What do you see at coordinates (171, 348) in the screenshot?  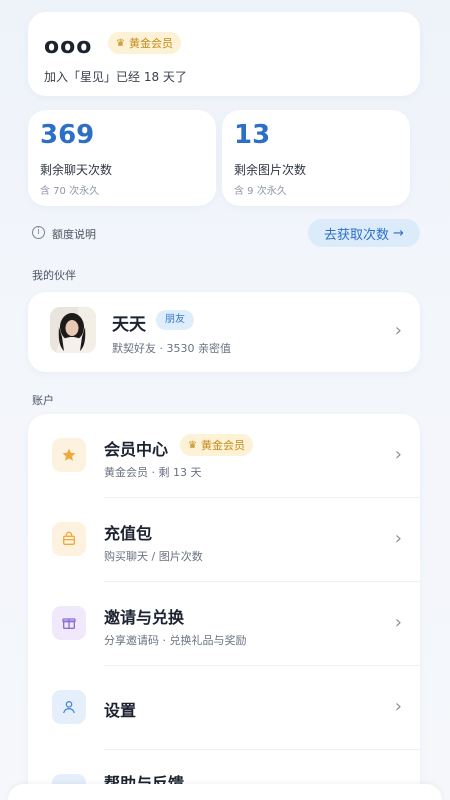 I see `partner-intimacy: 默契好友 · 3530 亲密值` at bounding box center [171, 348].